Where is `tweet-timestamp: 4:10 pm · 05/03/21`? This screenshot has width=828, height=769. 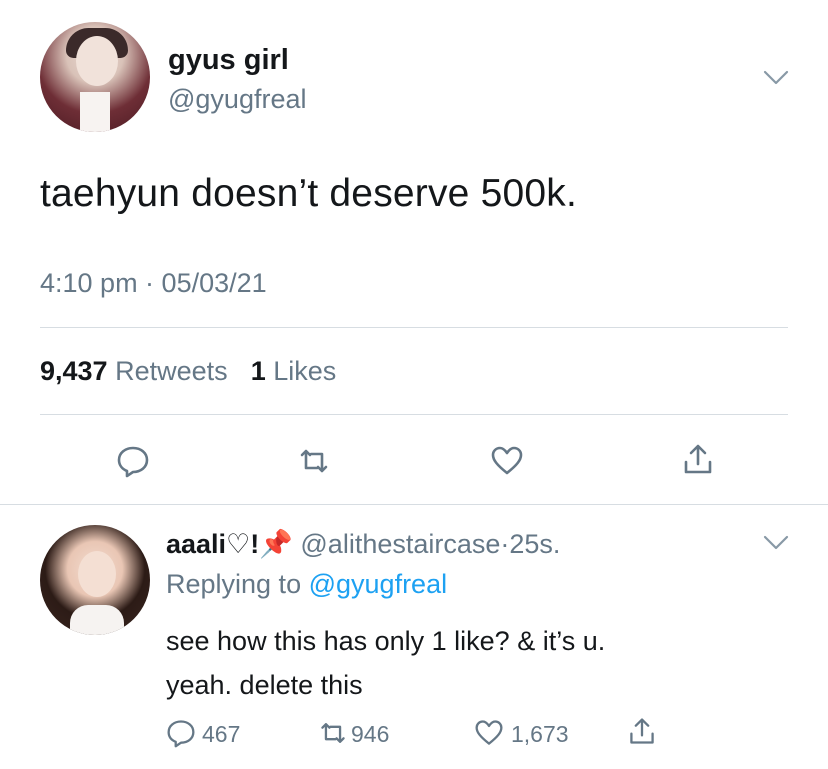
tweet-timestamp: 4:10 pm · 05/03/21 is located at coordinates (153, 283).